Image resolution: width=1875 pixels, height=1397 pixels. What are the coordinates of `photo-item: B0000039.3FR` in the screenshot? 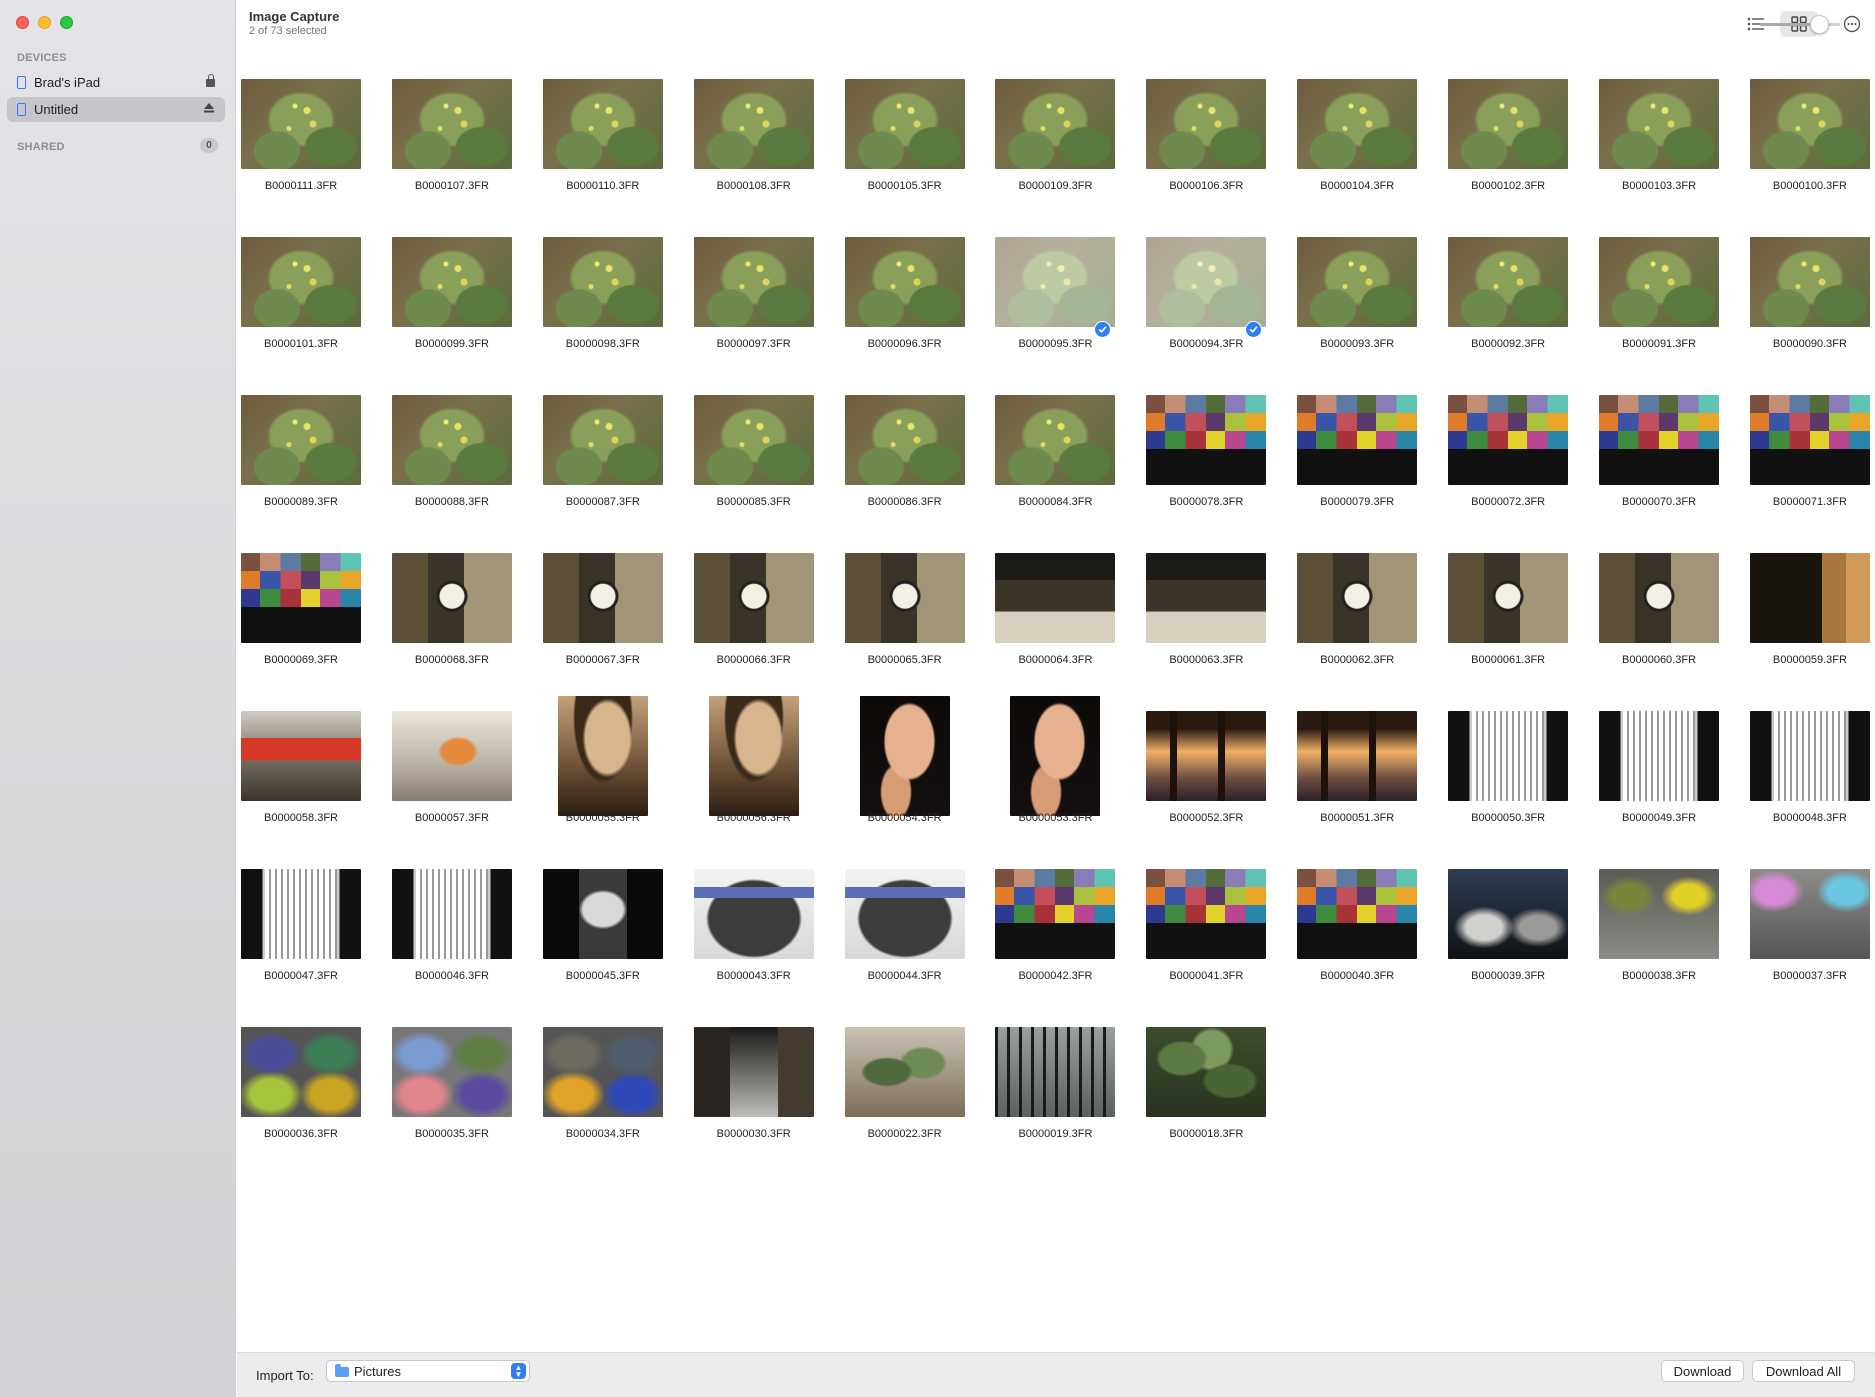 It's located at (1523, 933).